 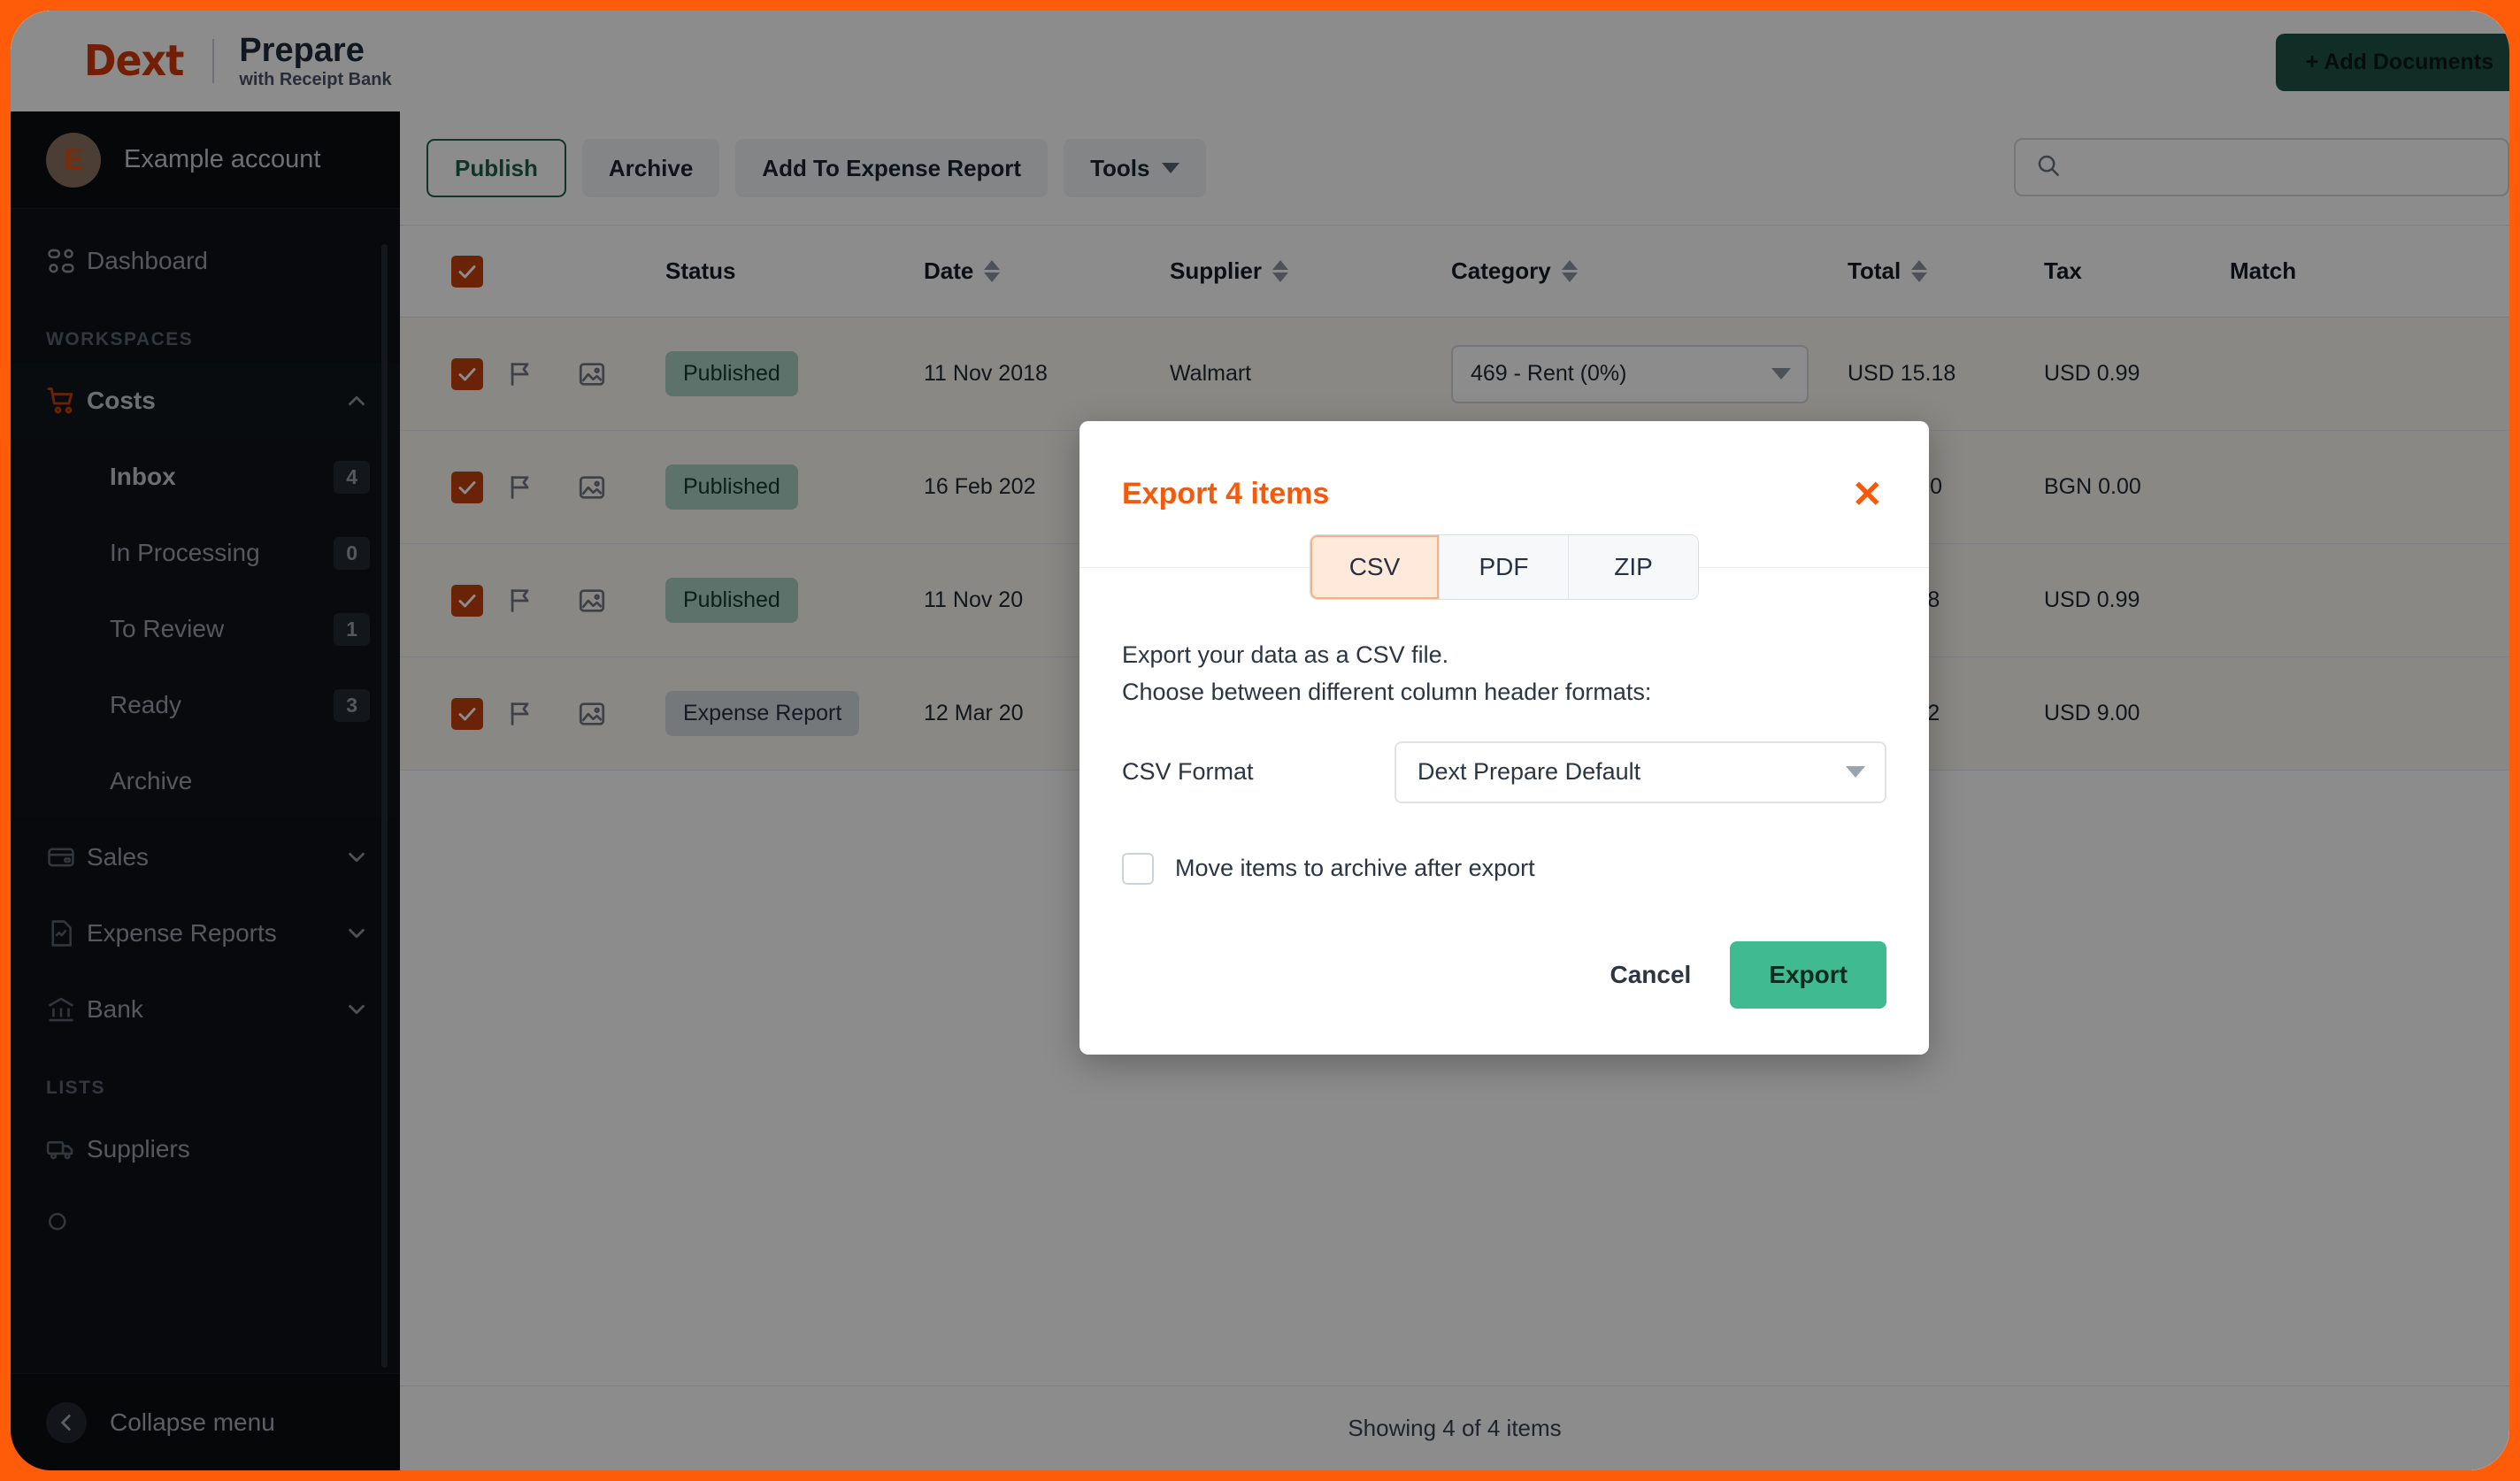 I want to click on cancel-button: Cancel, so click(x=1650, y=975).